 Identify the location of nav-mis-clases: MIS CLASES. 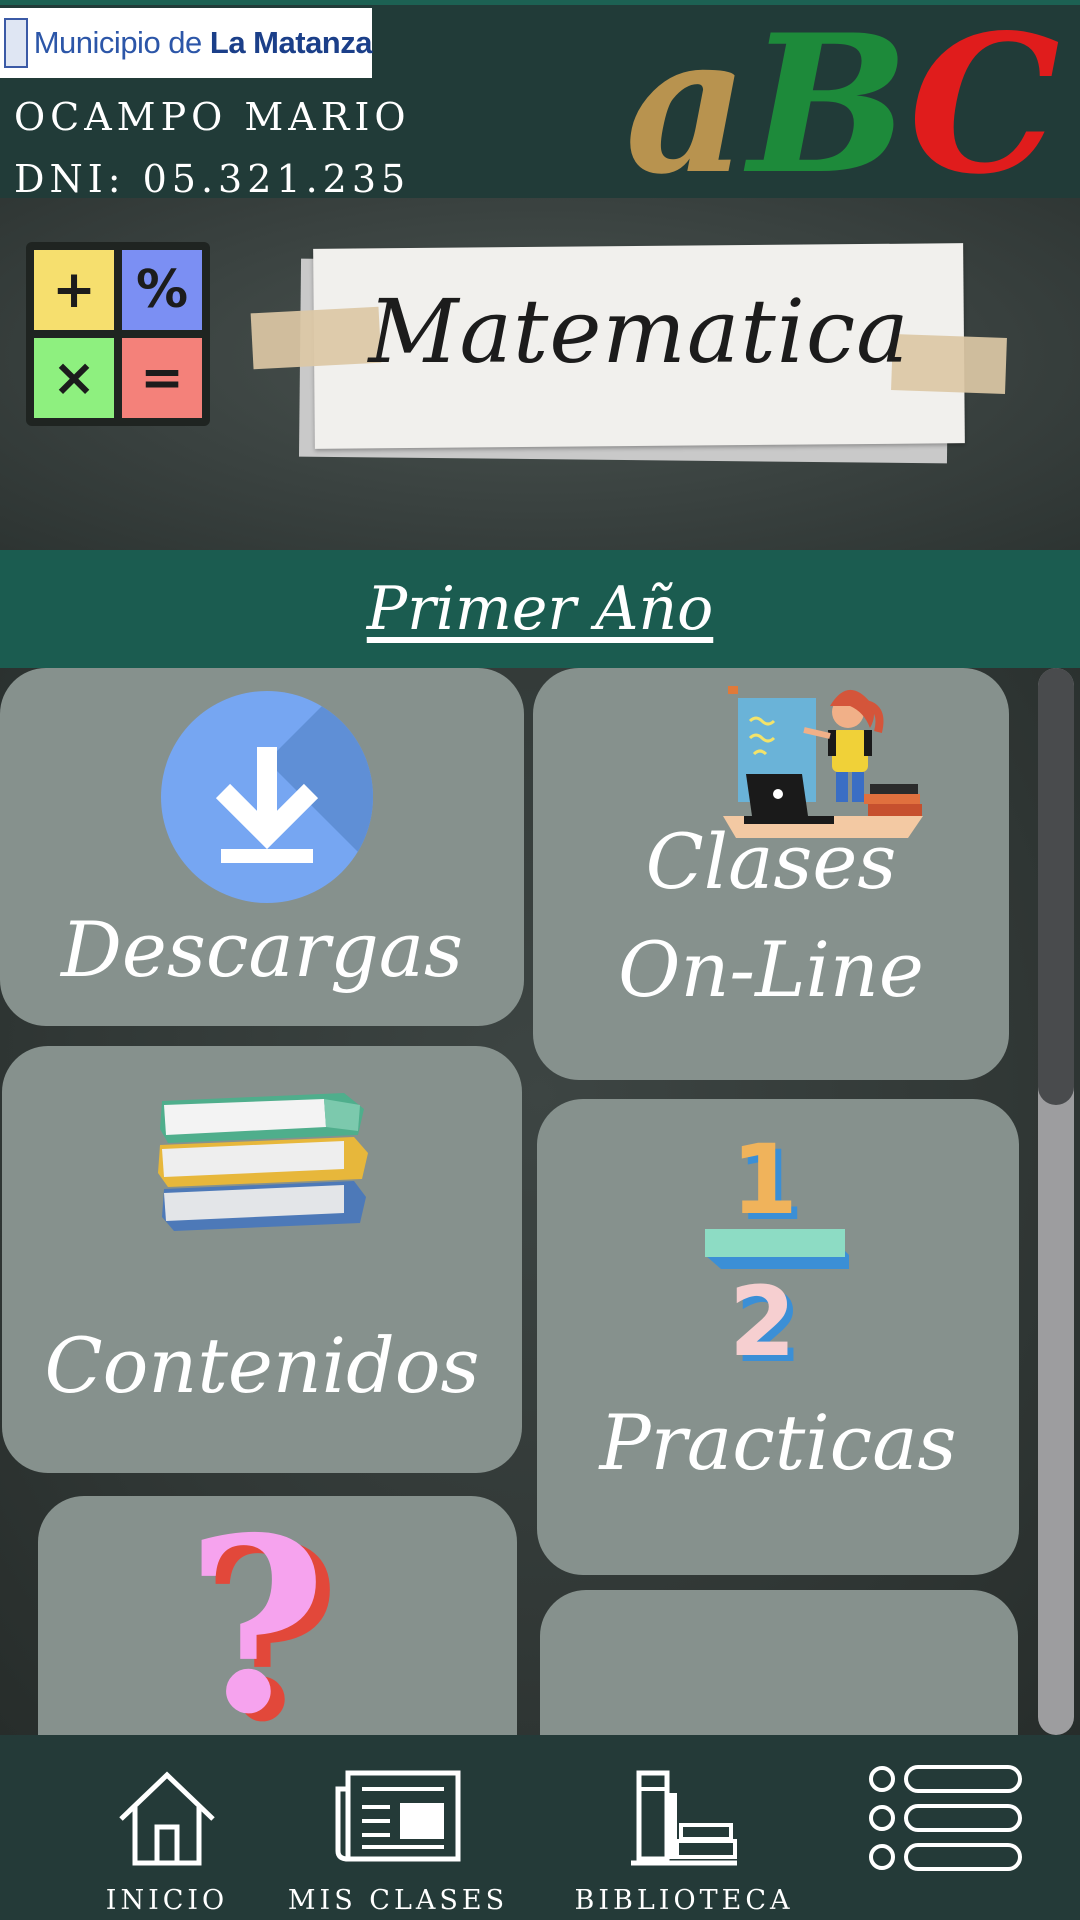
(396, 1827).